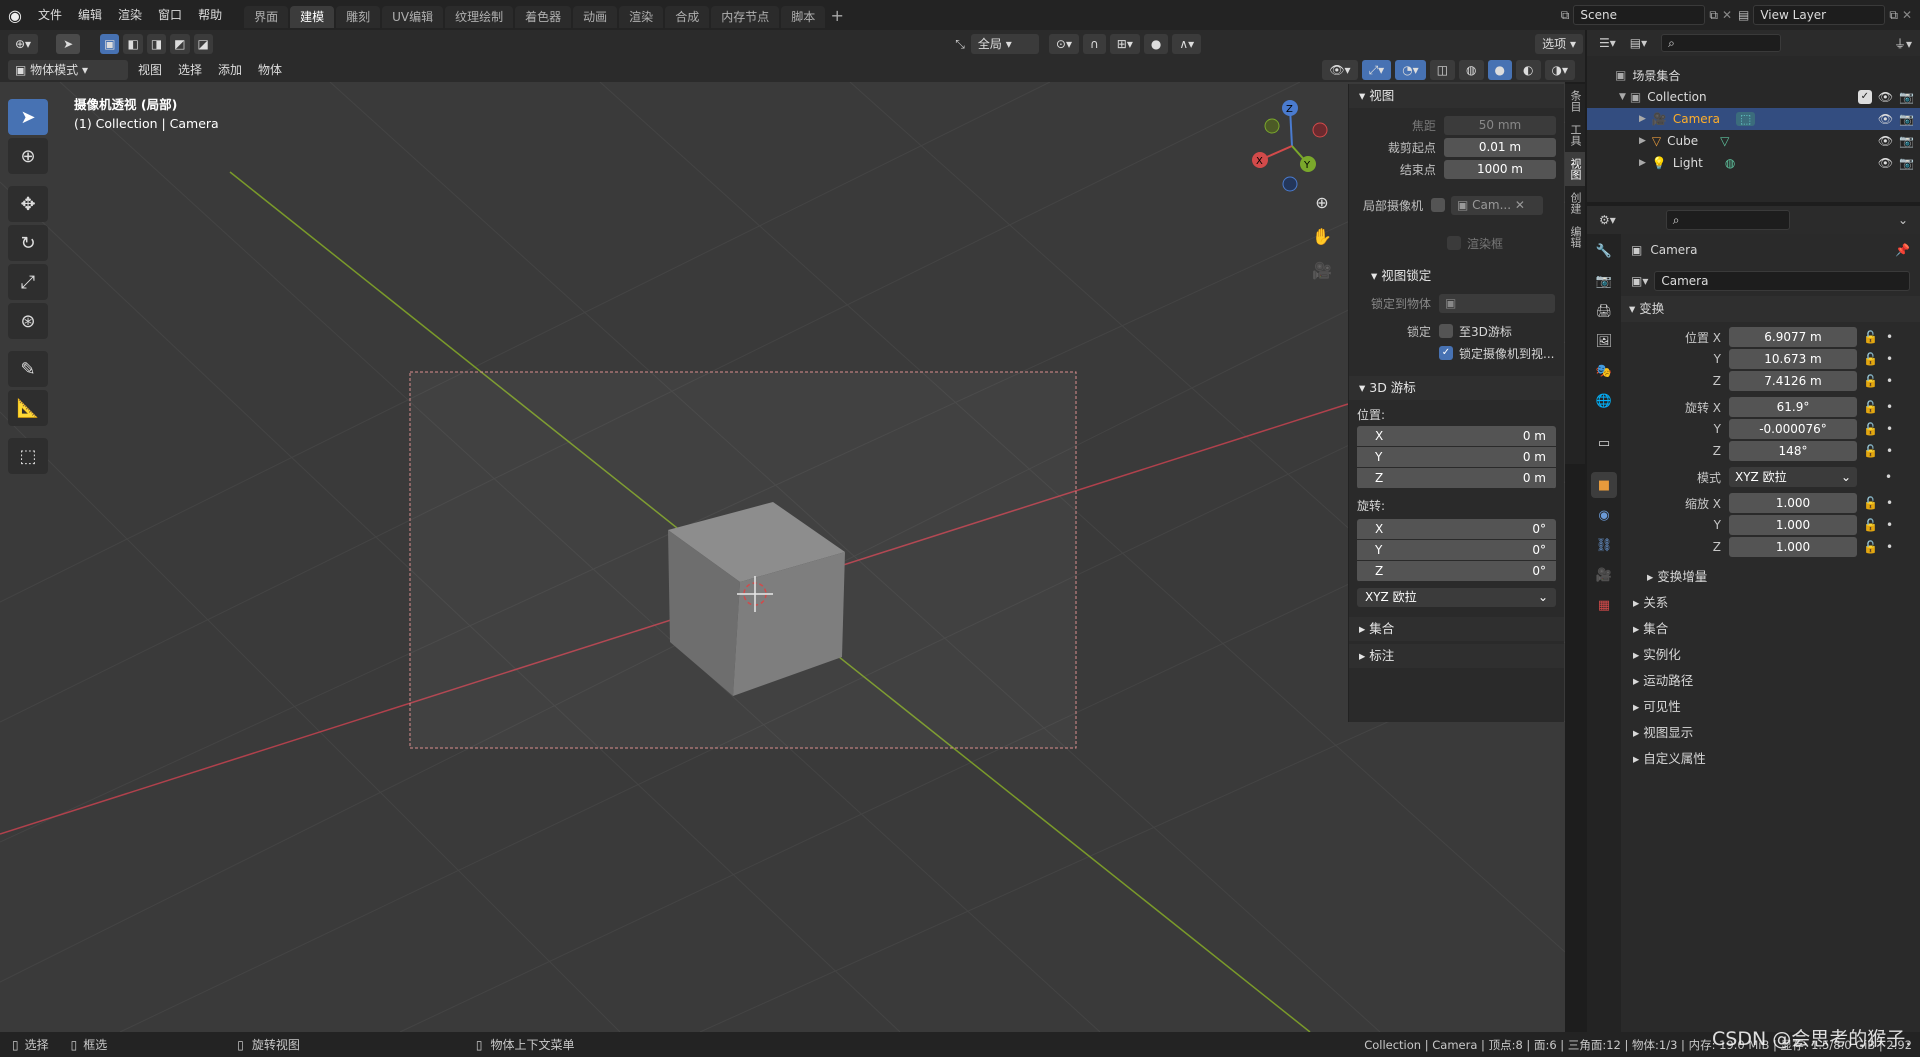 This screenshot has height=1057, width=1920. I want to click on pin-icon: 📌, so click(1902, 250).